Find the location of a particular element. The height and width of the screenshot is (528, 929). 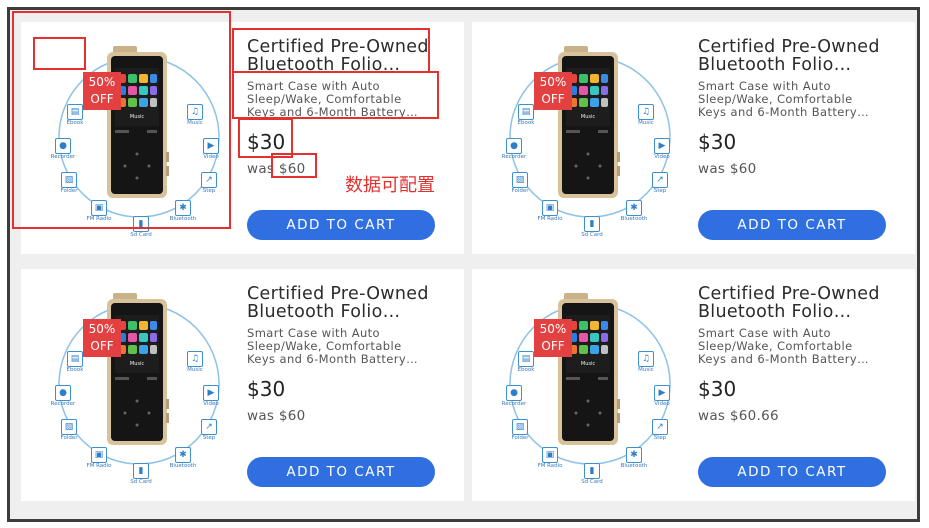

feature-item: ▤ Ebook is located at coordinates (75, 362).